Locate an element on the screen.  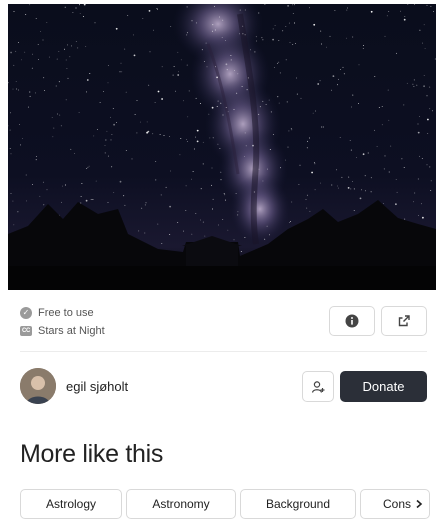
external-link-icon is located at coordinates (404, 321).